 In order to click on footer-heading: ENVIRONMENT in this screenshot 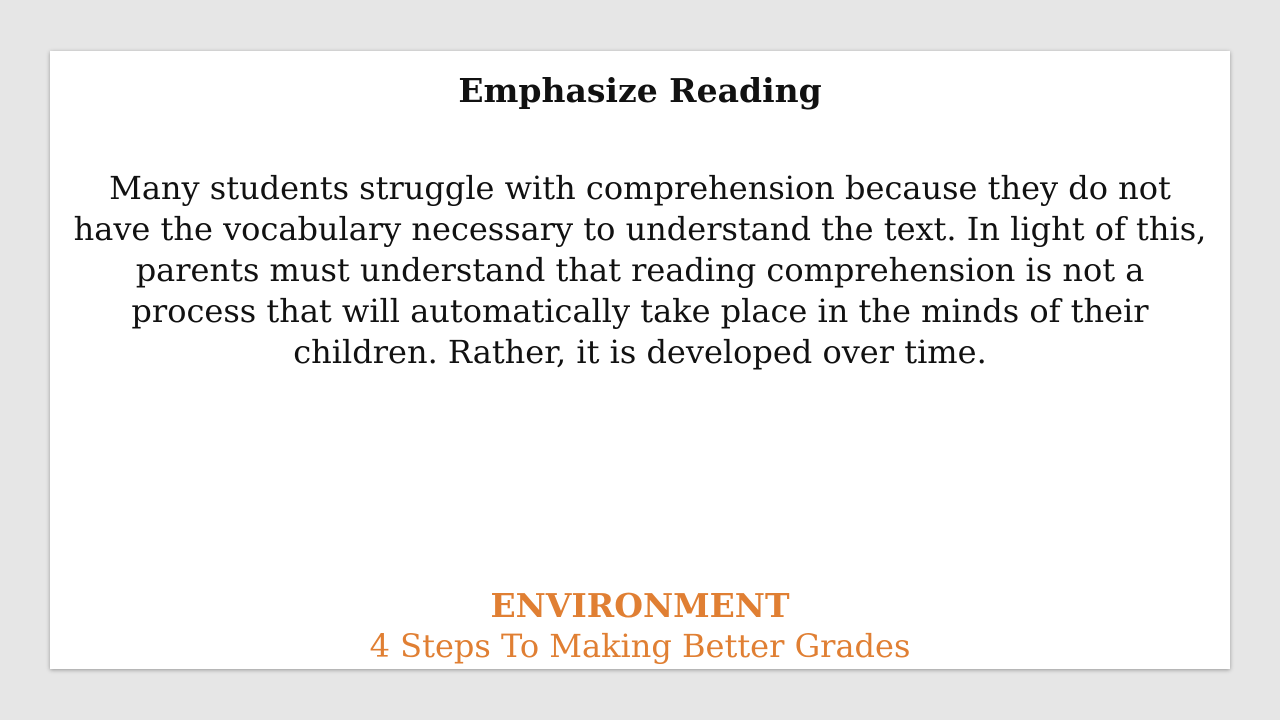, I will do `click(640, 605)`.